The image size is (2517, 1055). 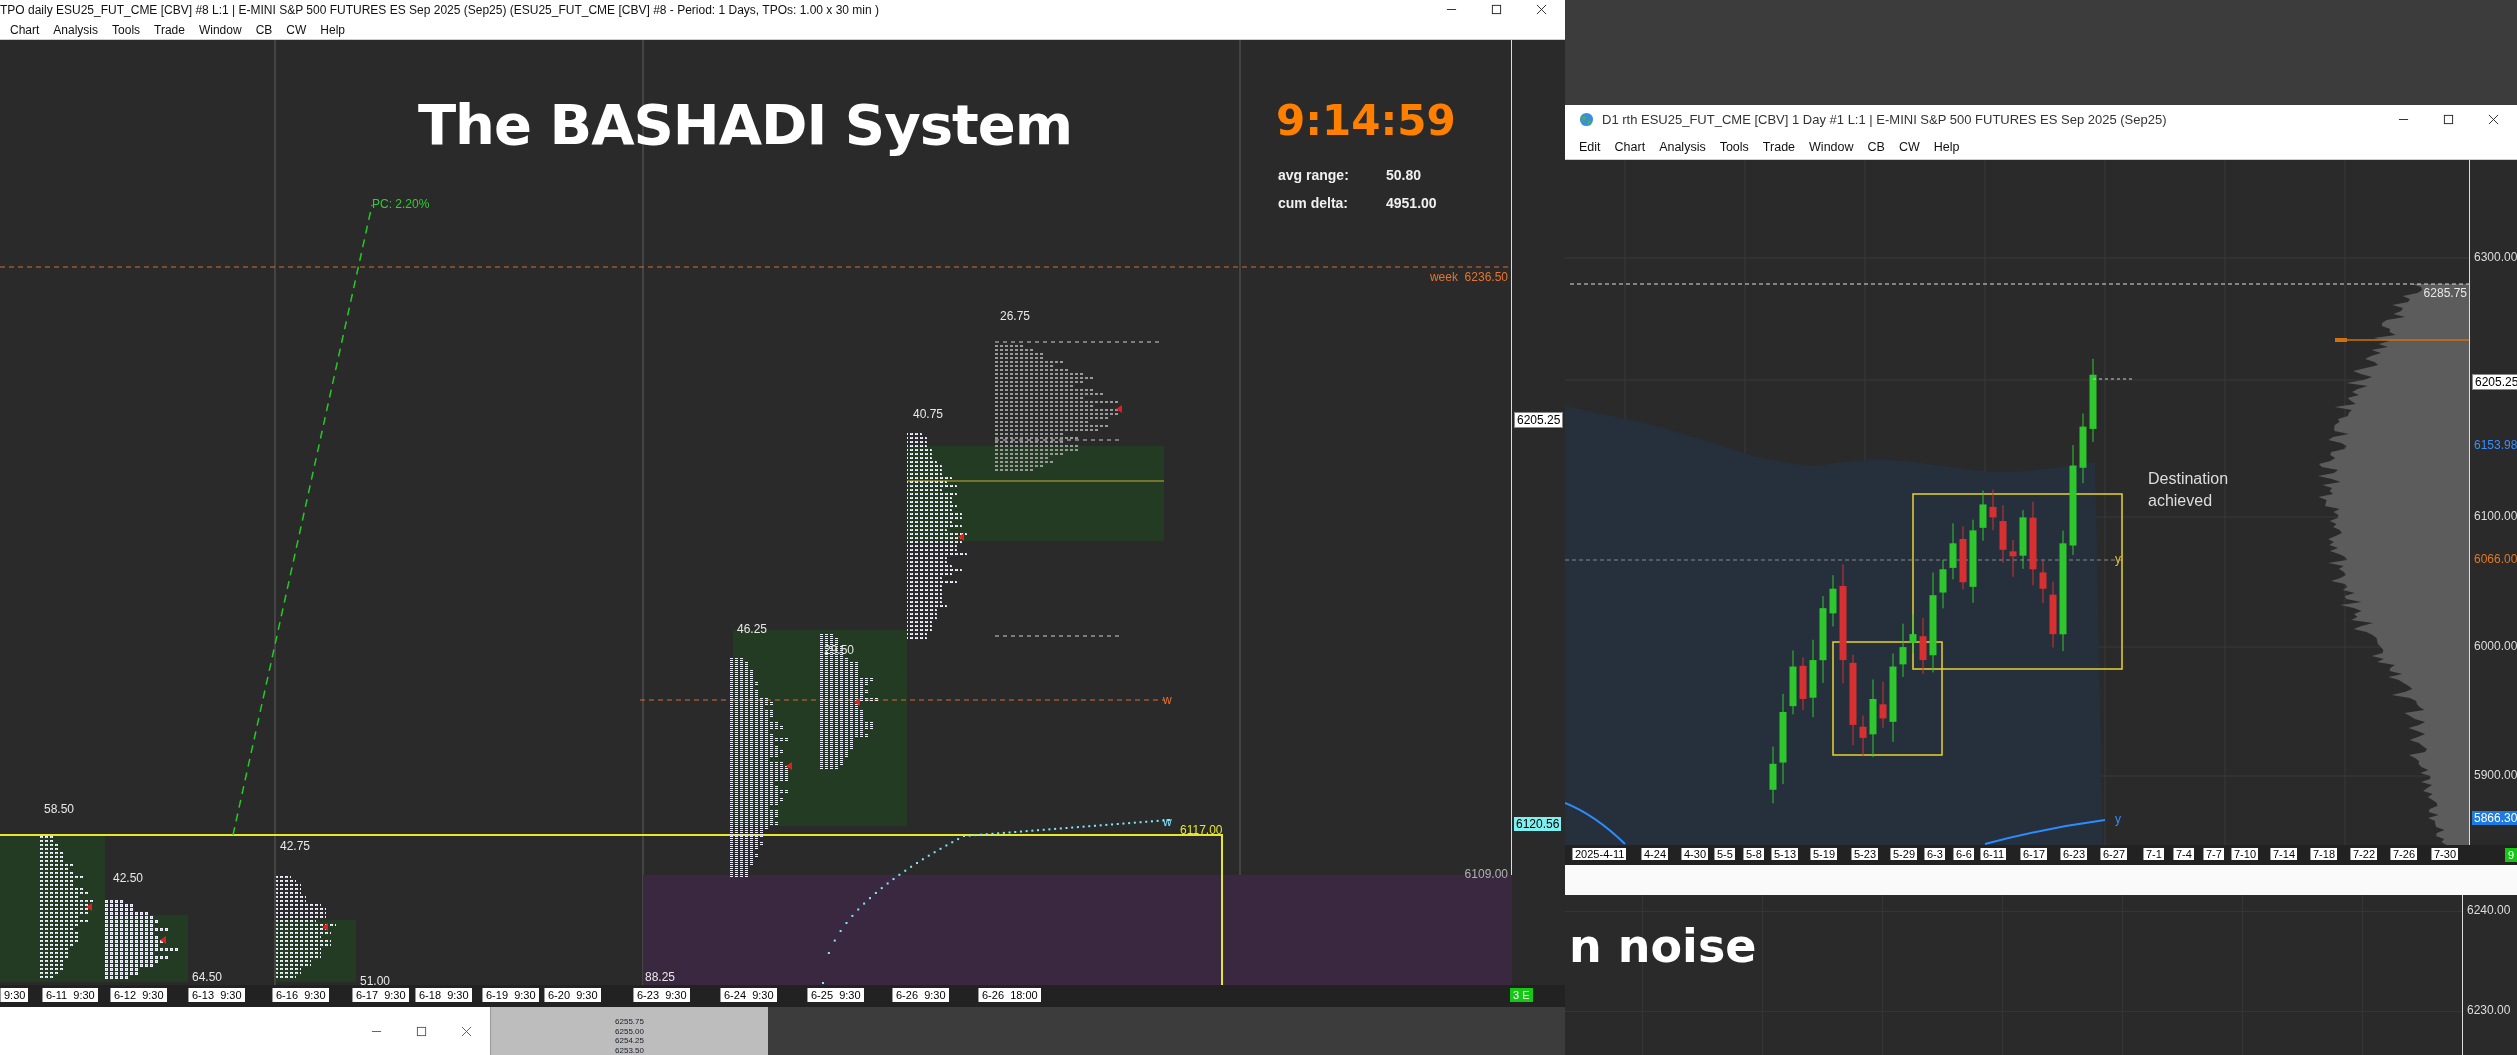 I want to click on range-label: 46.25, so click(x=752, y=629).